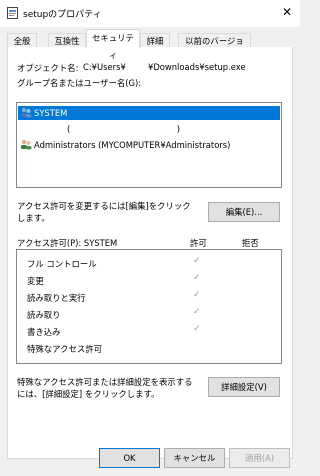  I want to click on list-item-system: SYSTEM, so click(149, 113).